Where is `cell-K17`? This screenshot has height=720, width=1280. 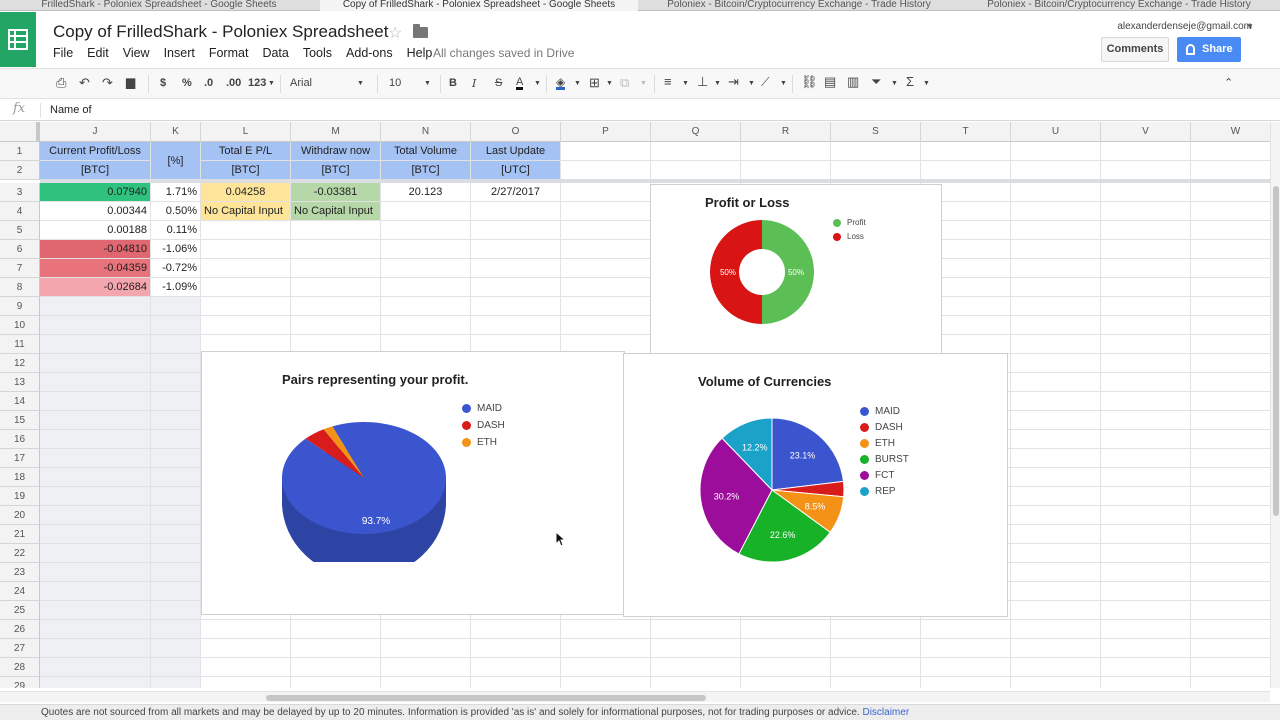
cell-K17 is located at coordinates (176, 458).